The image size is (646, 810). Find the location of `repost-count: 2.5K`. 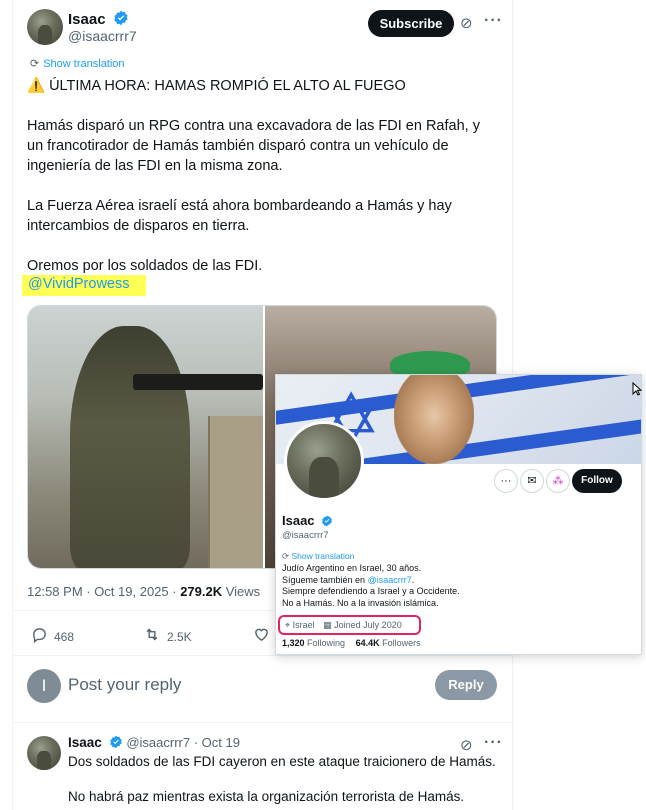

repost-count: 2.5K is located at coordinates (179, 637).